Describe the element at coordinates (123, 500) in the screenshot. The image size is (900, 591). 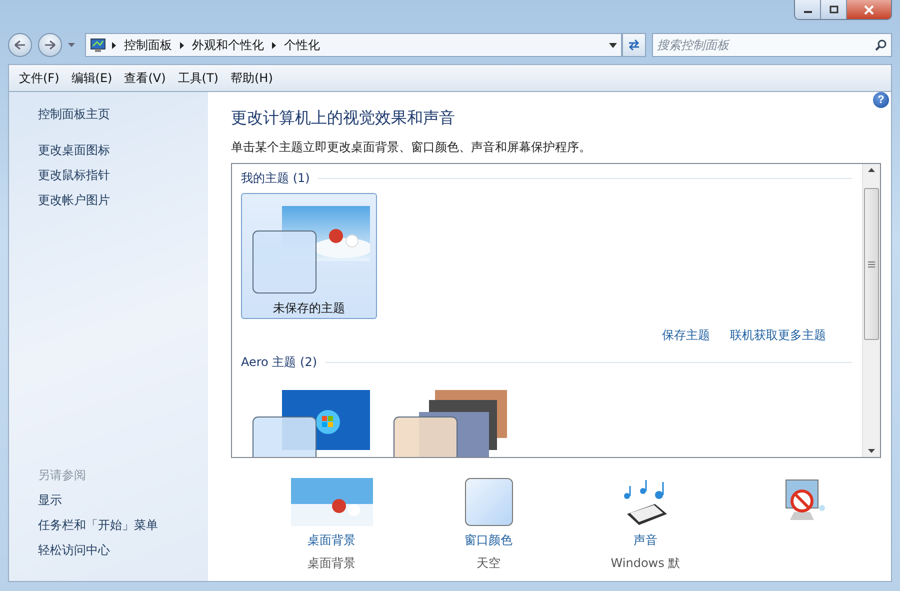
I see `sidebar-link: 显示` at that location.